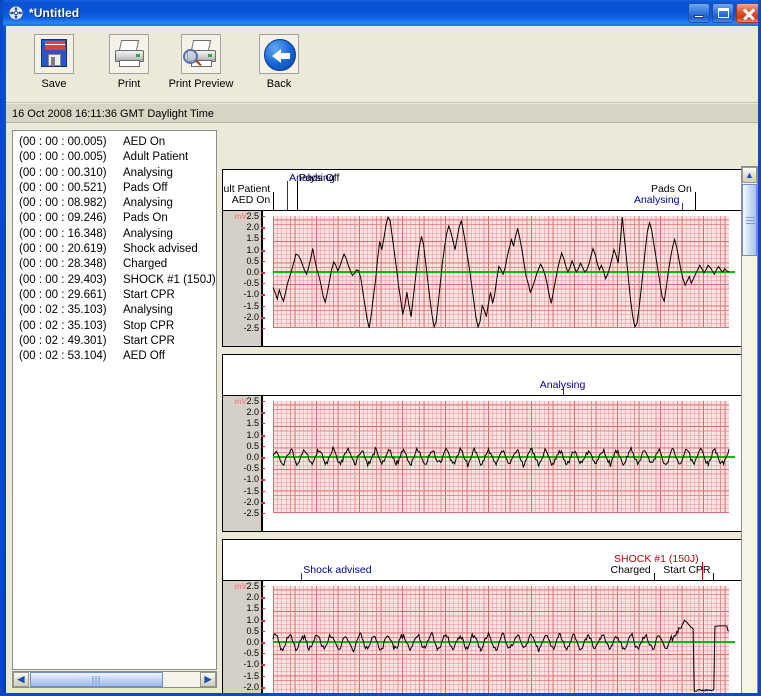  I want to click on event-label: Charged, so click(145, 264).